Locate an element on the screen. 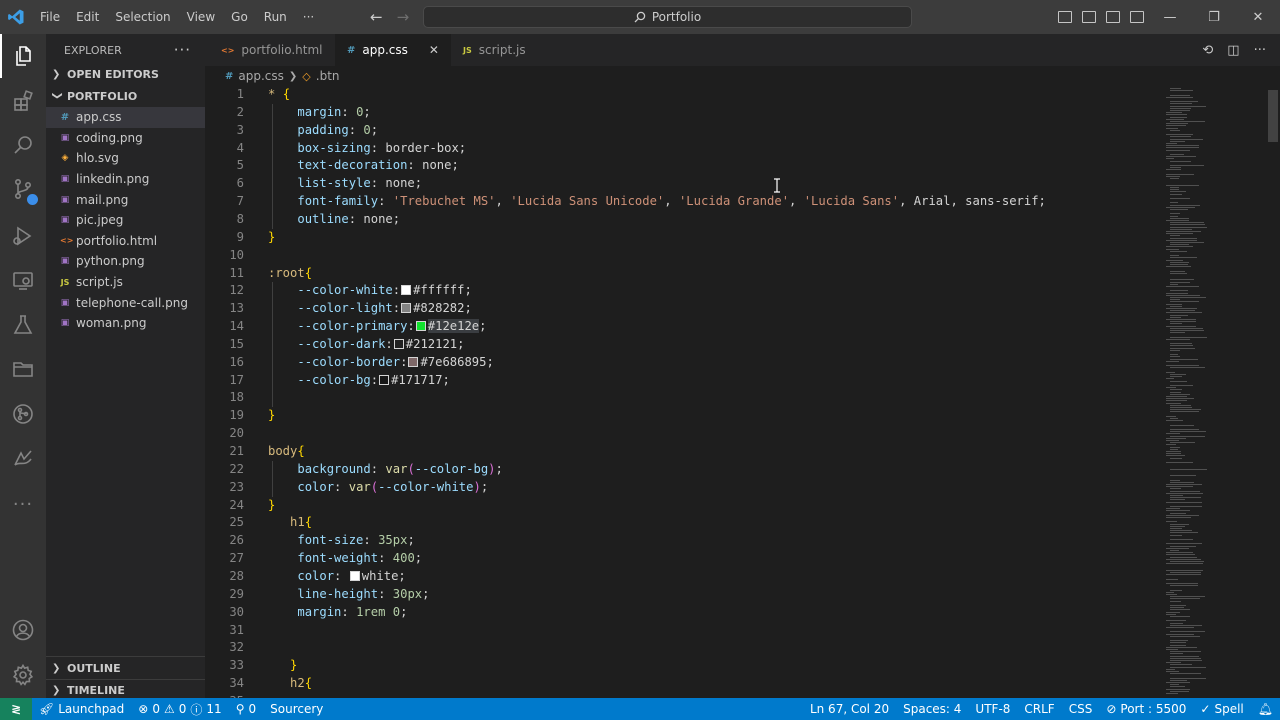 The width and height of the screenshot is (1280, 720). launchpad-item: 🚀︎ Launchpad is located at coordinates (81, 709).